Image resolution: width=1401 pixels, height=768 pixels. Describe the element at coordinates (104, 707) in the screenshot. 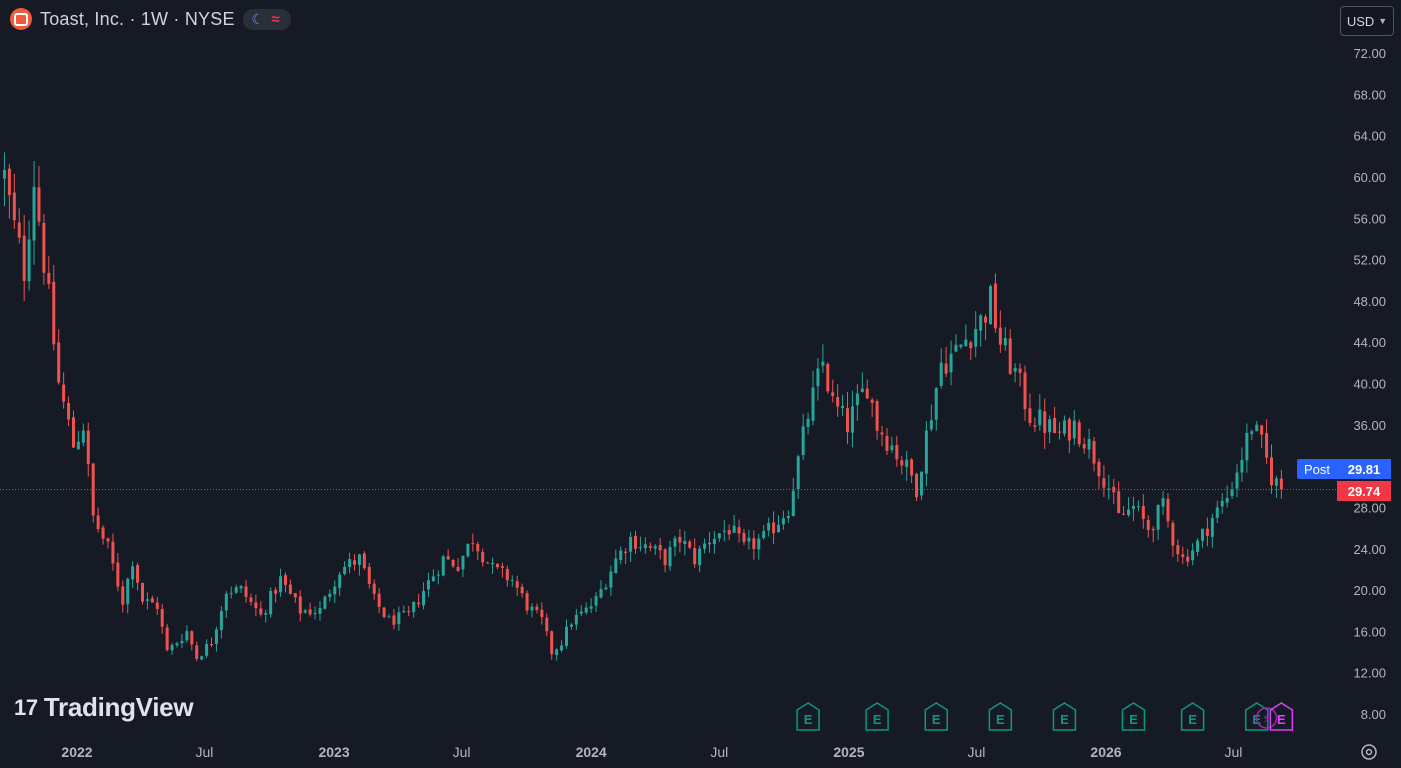

I see `tradingview-watermark: 17 TradingView` at that location.